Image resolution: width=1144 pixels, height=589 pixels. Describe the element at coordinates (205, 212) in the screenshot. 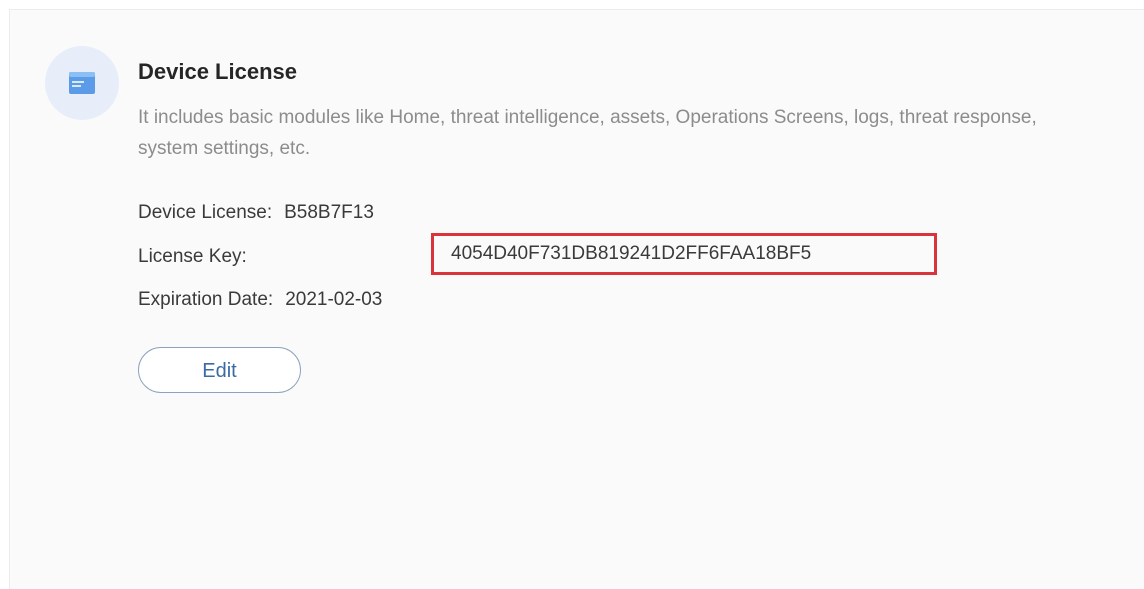

I see `device-license-label: Device License:` at that location.